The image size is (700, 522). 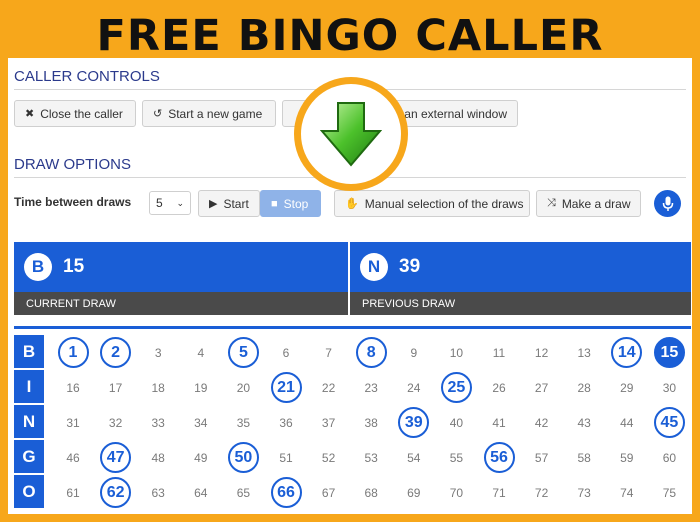 What do you see at coordinates (456, 457) in the screenshot?
I see `board-cell: 55` at bounding box center [456, 457].